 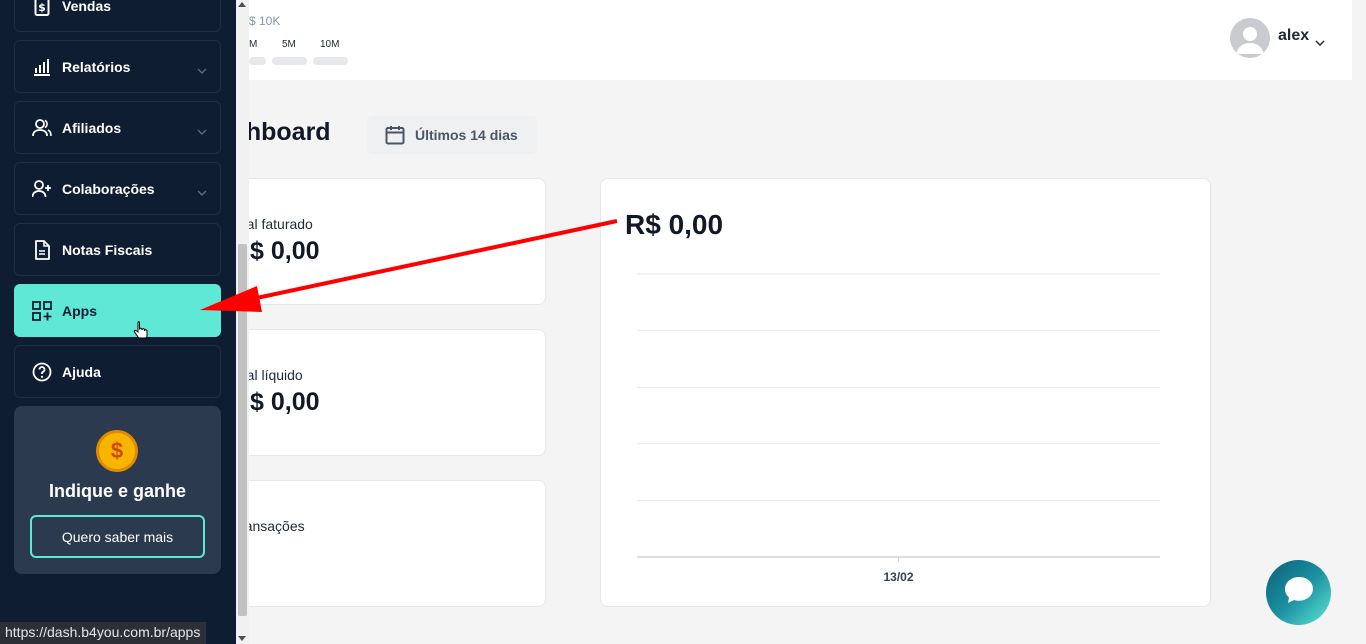 I want to click on sidebar-item-apps: Apps, so click(x=117, y=310).